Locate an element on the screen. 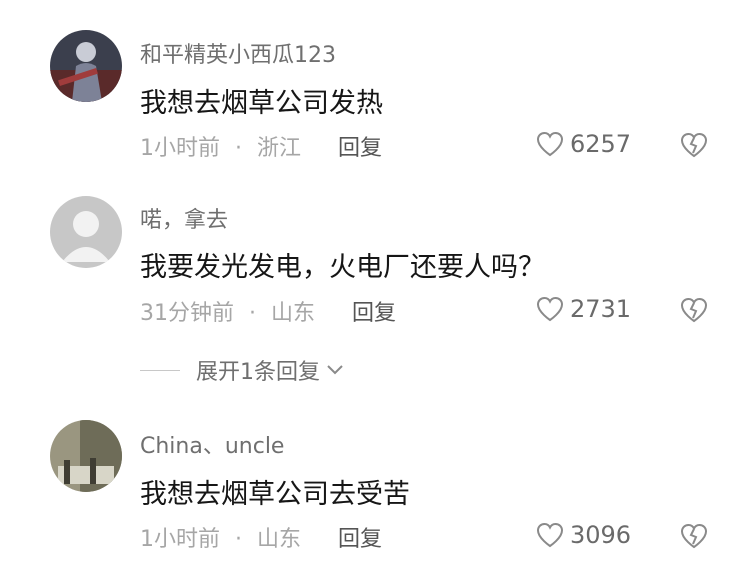 The width and height of the screenshot is (750, 566). photo-avatar-icon is located at coordinates (86, 456).